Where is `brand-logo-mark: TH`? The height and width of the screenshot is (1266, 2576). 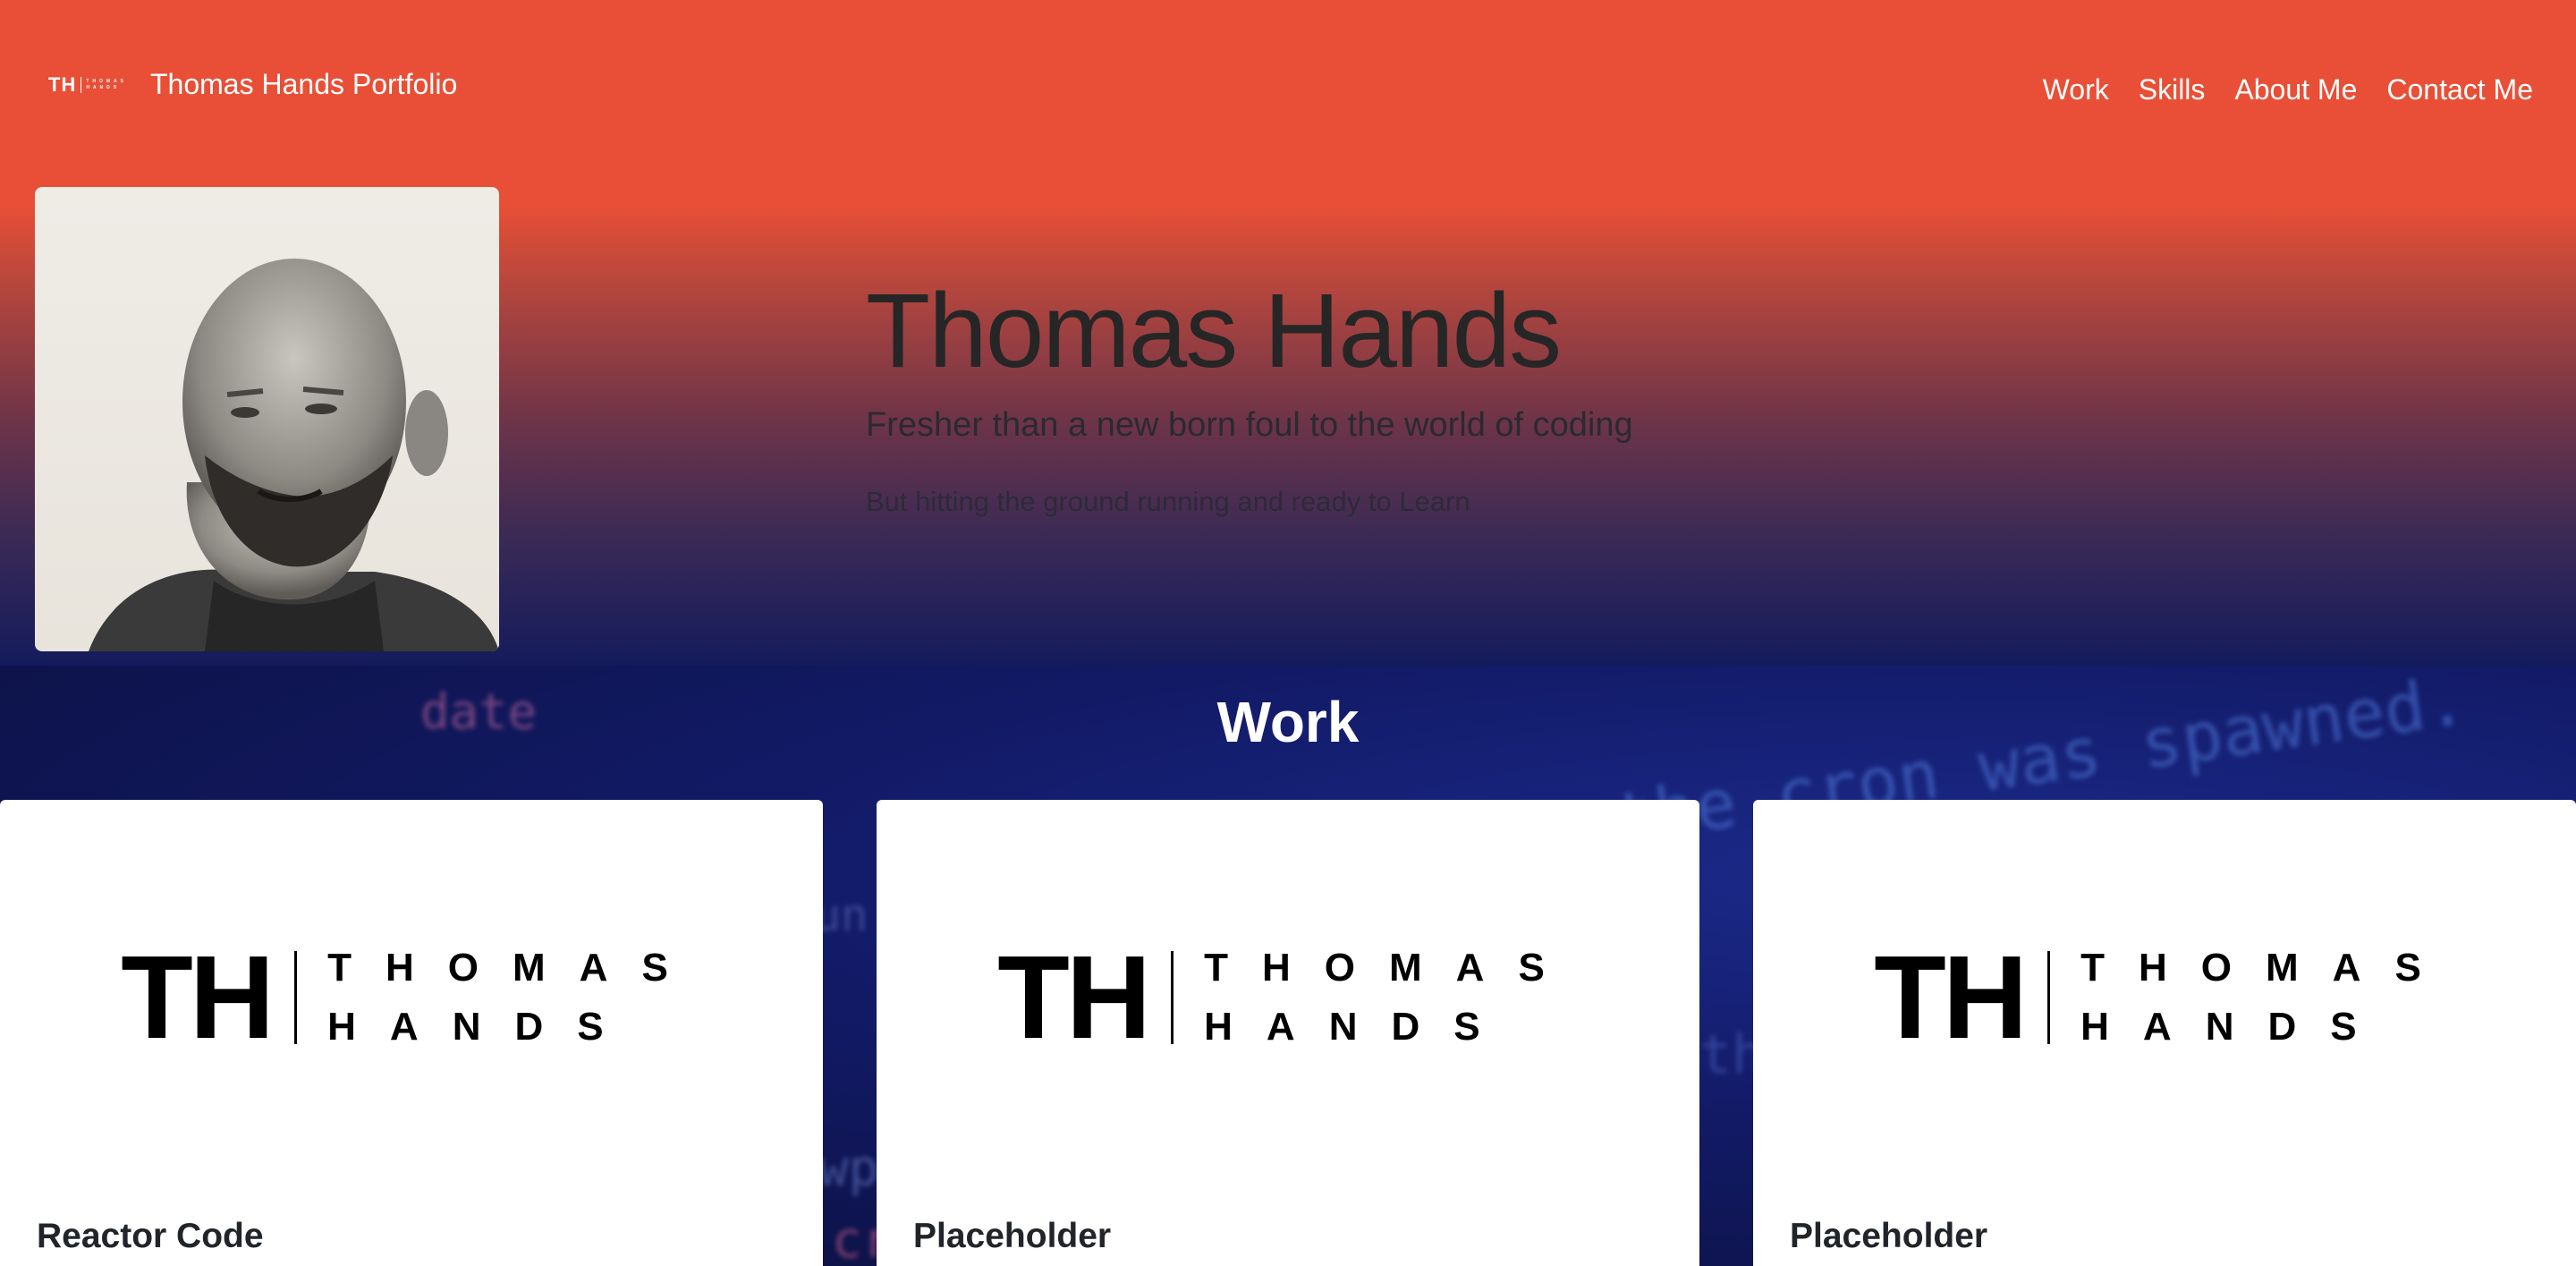 brand-logo-mark: TH is located at coordinates (62, 84).